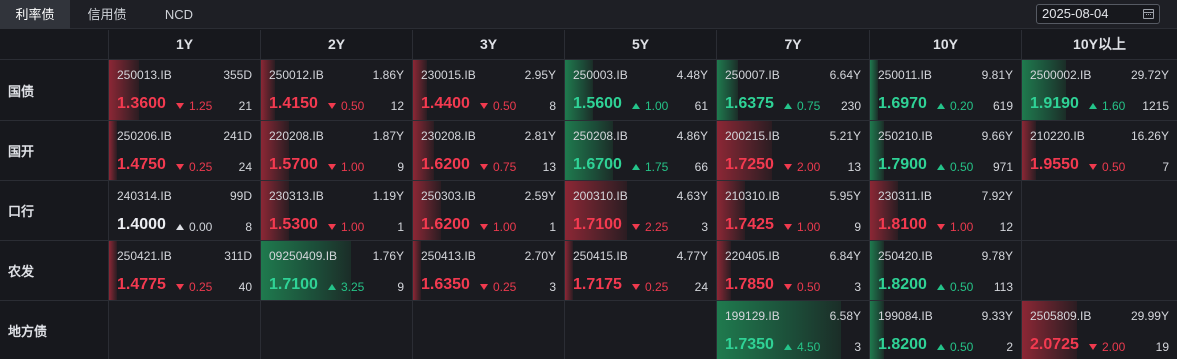 The width and height of the screenshot is (1177, 359). What do you see at coordinates (552, 106) in the screenshot?
I see `trade-count: 8` at bounding box center [552, 106].